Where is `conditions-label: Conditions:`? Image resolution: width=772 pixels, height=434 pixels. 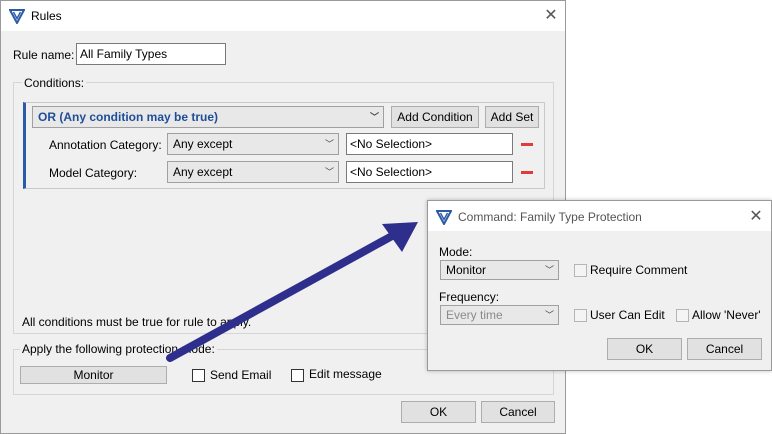 conditions-label: Conditions: is located at coordinates (54, 83).